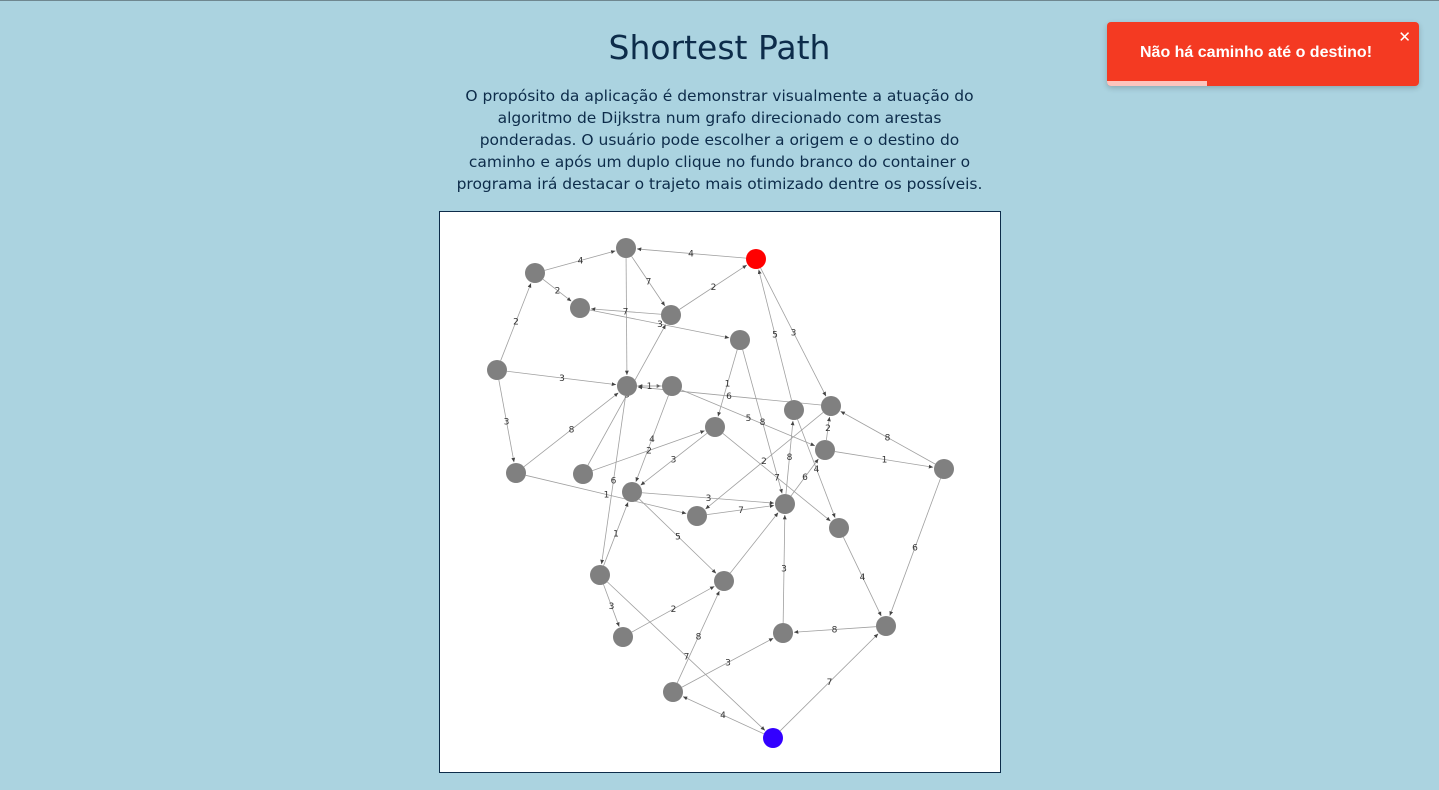 The image size is (1439, 790). I want to click on close-icon: ✕, so click(1404, 37).